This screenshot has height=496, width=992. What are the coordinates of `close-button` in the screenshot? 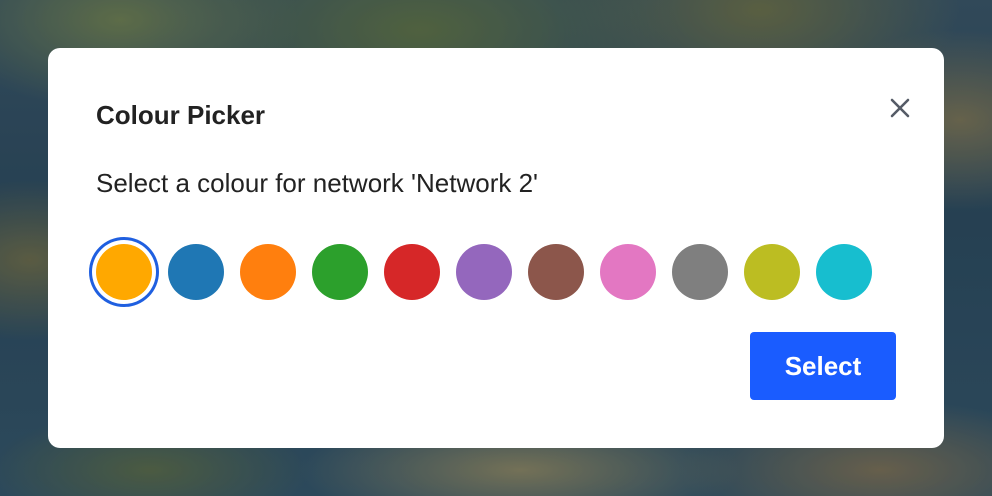 It's located at (900, 108).